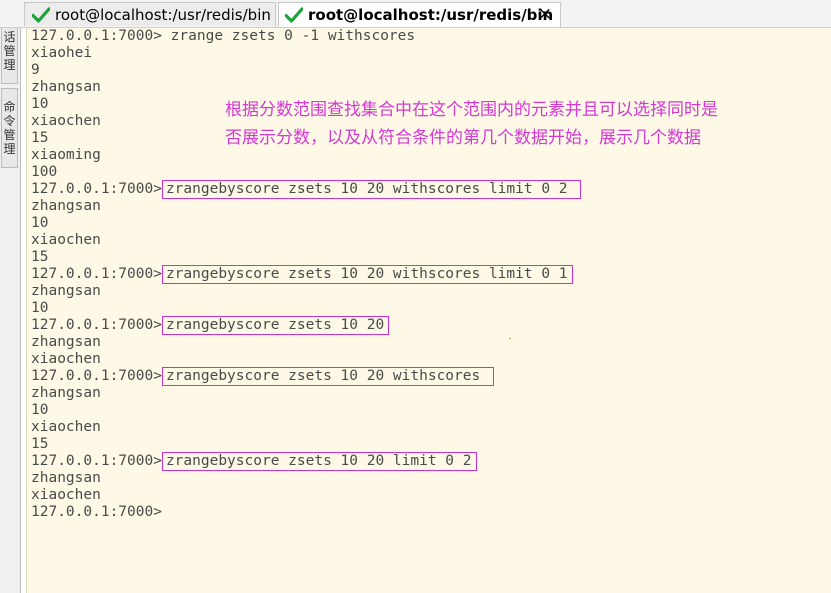  I want to click on highlighted-command: zrangebyscore zsets 10 20 withscores, so click(327, 376).